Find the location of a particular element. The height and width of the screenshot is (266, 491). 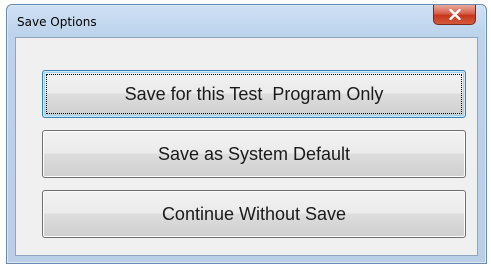

dialog-title: Save Options is located at coordinates (57, 22).